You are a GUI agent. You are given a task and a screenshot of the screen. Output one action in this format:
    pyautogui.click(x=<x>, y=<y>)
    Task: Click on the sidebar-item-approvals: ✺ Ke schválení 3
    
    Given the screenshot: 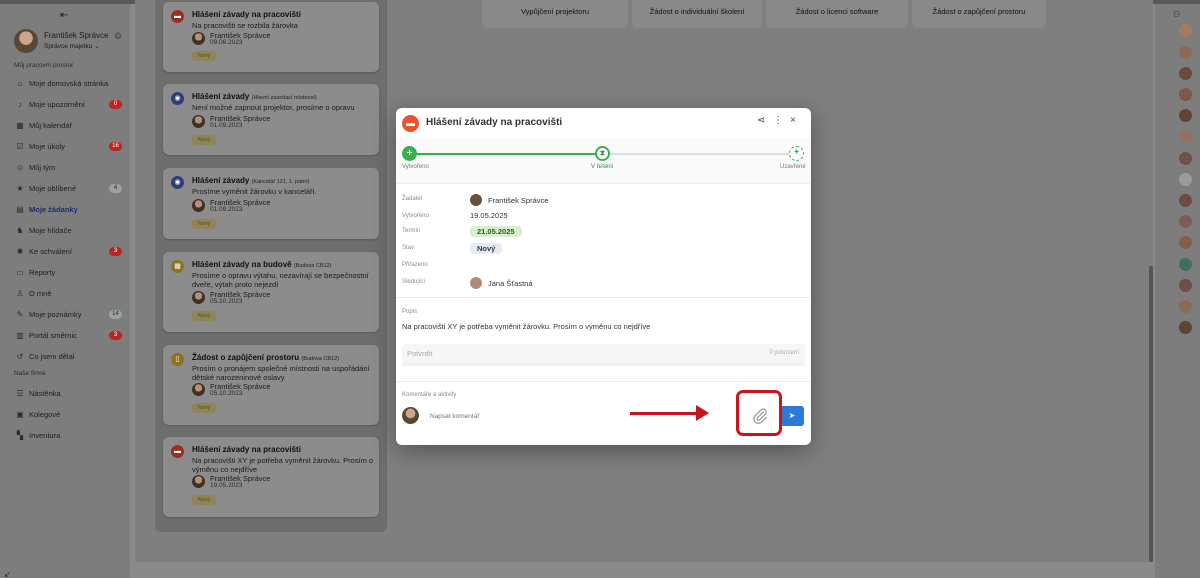 What is the action you would take?
    pyautogui.click(x=68, y=251)
    